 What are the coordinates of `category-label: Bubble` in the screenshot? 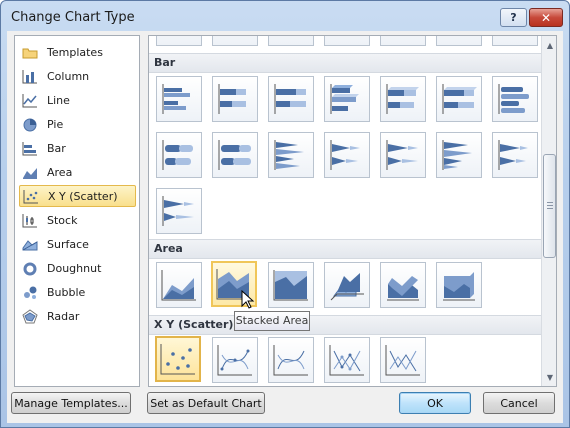 It's located at (66, 292).